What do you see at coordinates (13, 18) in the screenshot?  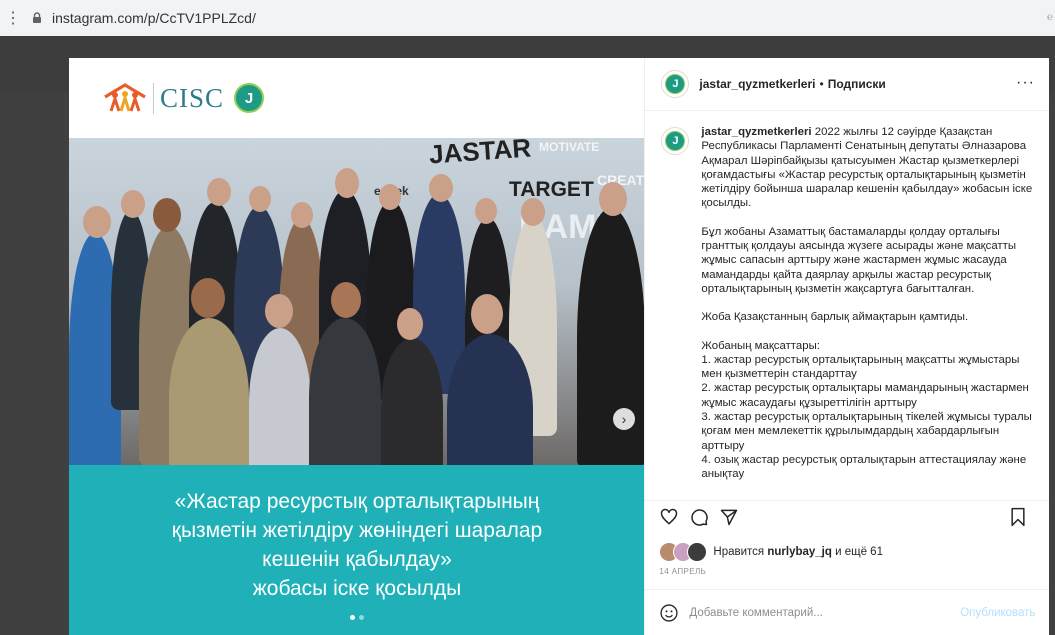 I see `tab-strip-edge-icon: ⋮` at bounding box center [13, 18].